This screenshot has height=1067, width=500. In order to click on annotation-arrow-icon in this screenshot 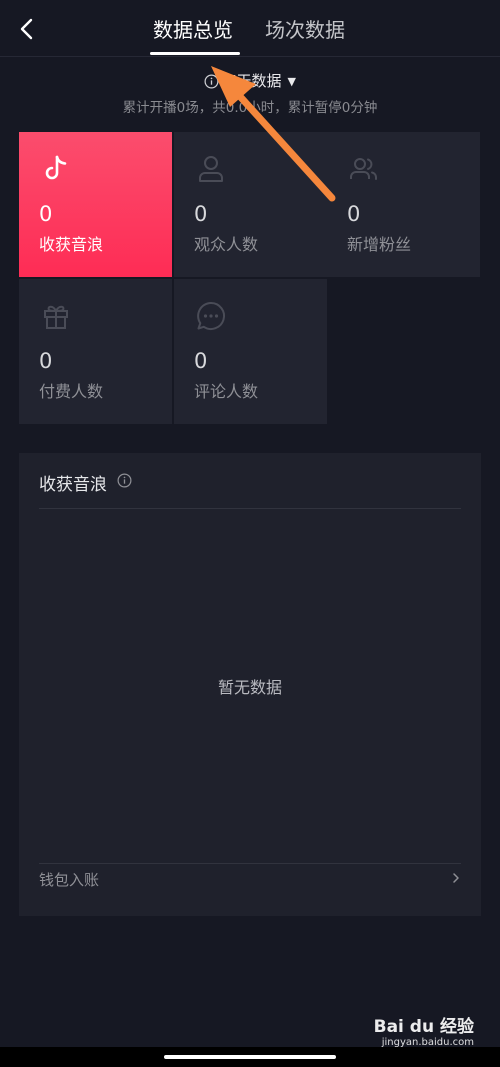, I will do `click(273, 134)`.